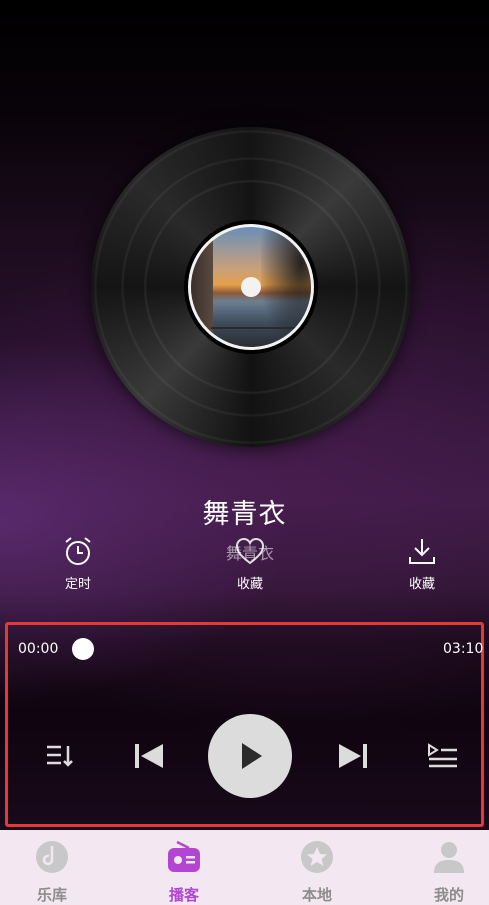  What do you see at coordinates (249, 584) in the screenshot?
I see `favorite-label: 收藏` at bounding box center [249, 584].